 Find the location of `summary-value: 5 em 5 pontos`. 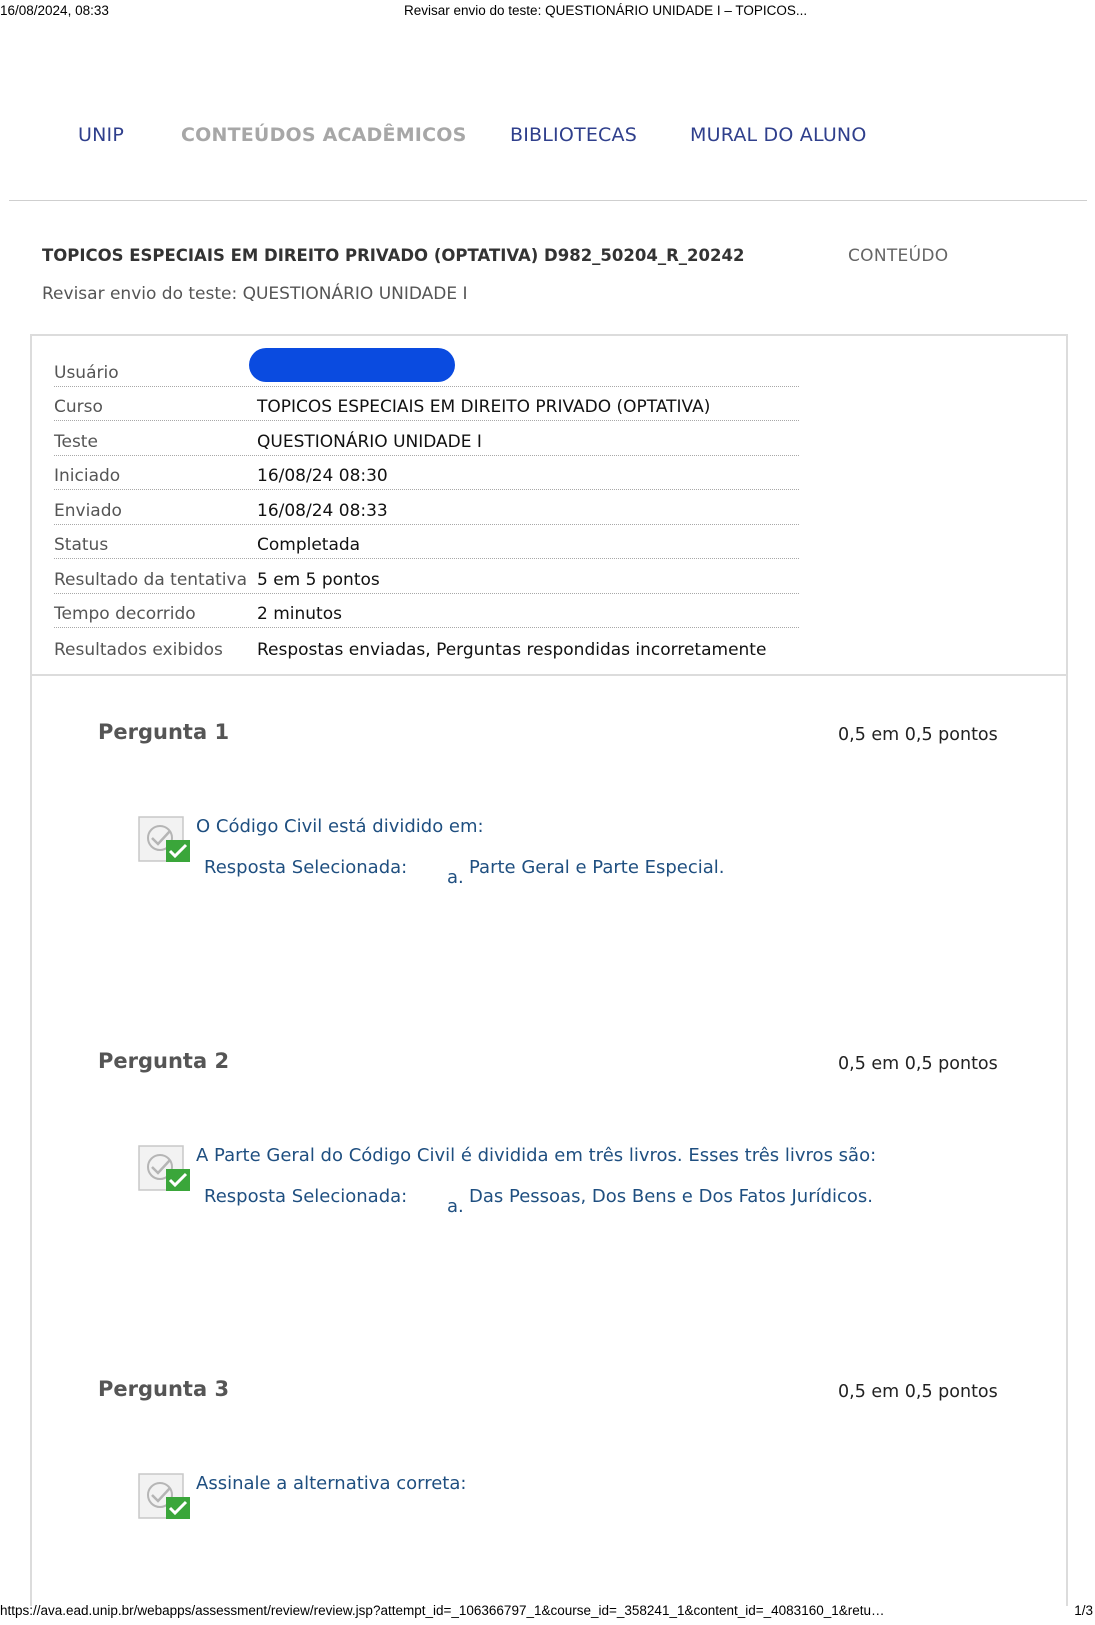

summary-value: 5 em 5 pontos is located at coordinates (318, 579).